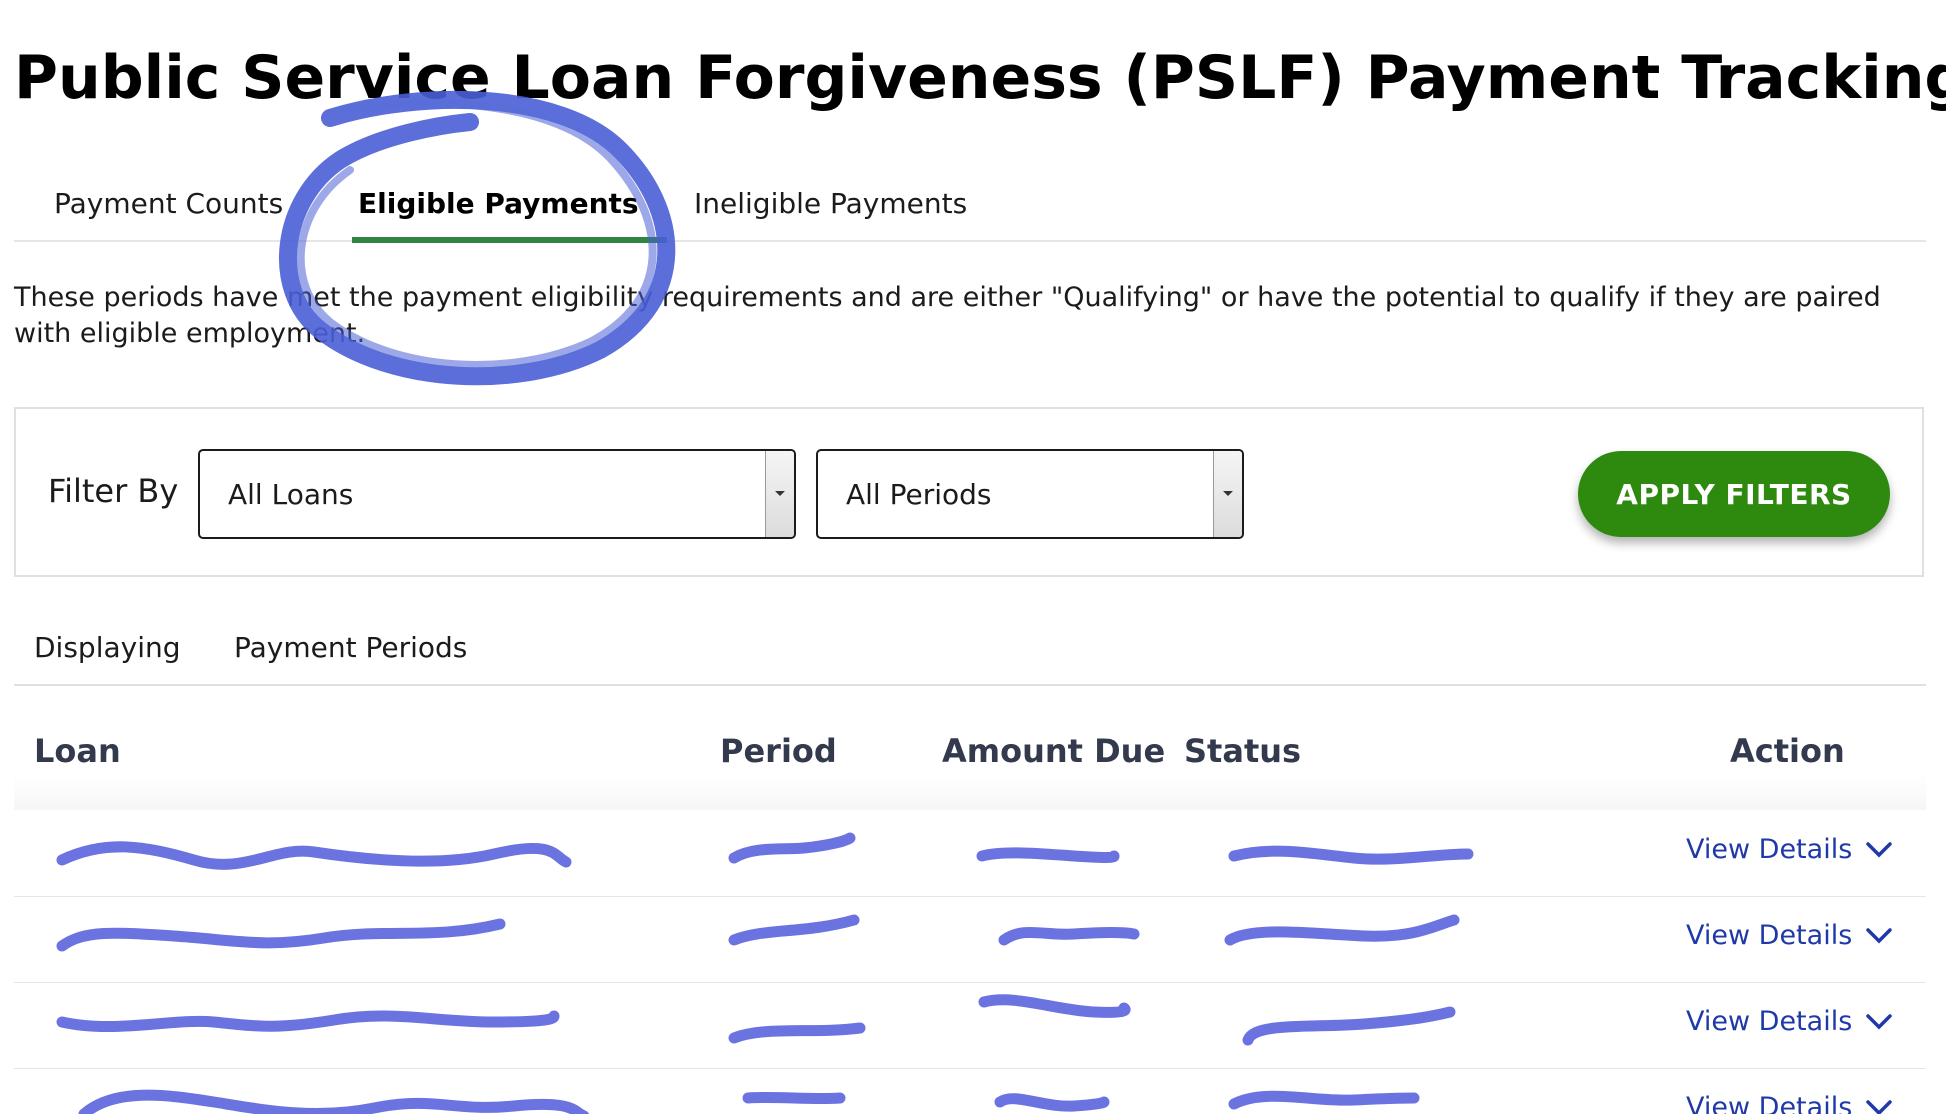 The width and height of the screenshot is (1946, 1114). What do you see at coordinates (107, 647) in the screenshot?
I see `displaying-label: Displaying` at bounding box center [107, 647].